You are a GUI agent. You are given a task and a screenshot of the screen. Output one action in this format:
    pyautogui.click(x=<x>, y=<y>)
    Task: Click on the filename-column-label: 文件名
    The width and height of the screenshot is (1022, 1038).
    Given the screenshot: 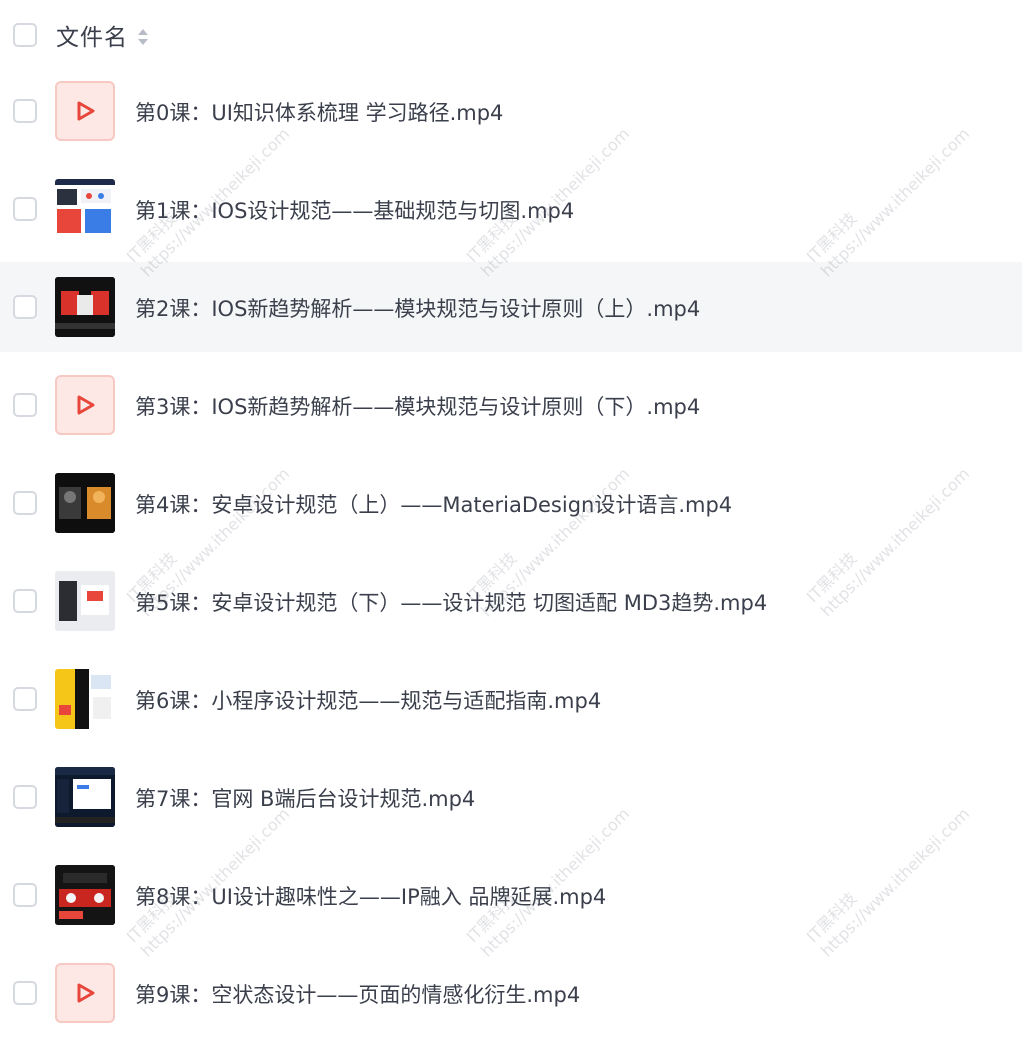 What is the action you would take?
    pyautogui.click(x=92, y=35)
    